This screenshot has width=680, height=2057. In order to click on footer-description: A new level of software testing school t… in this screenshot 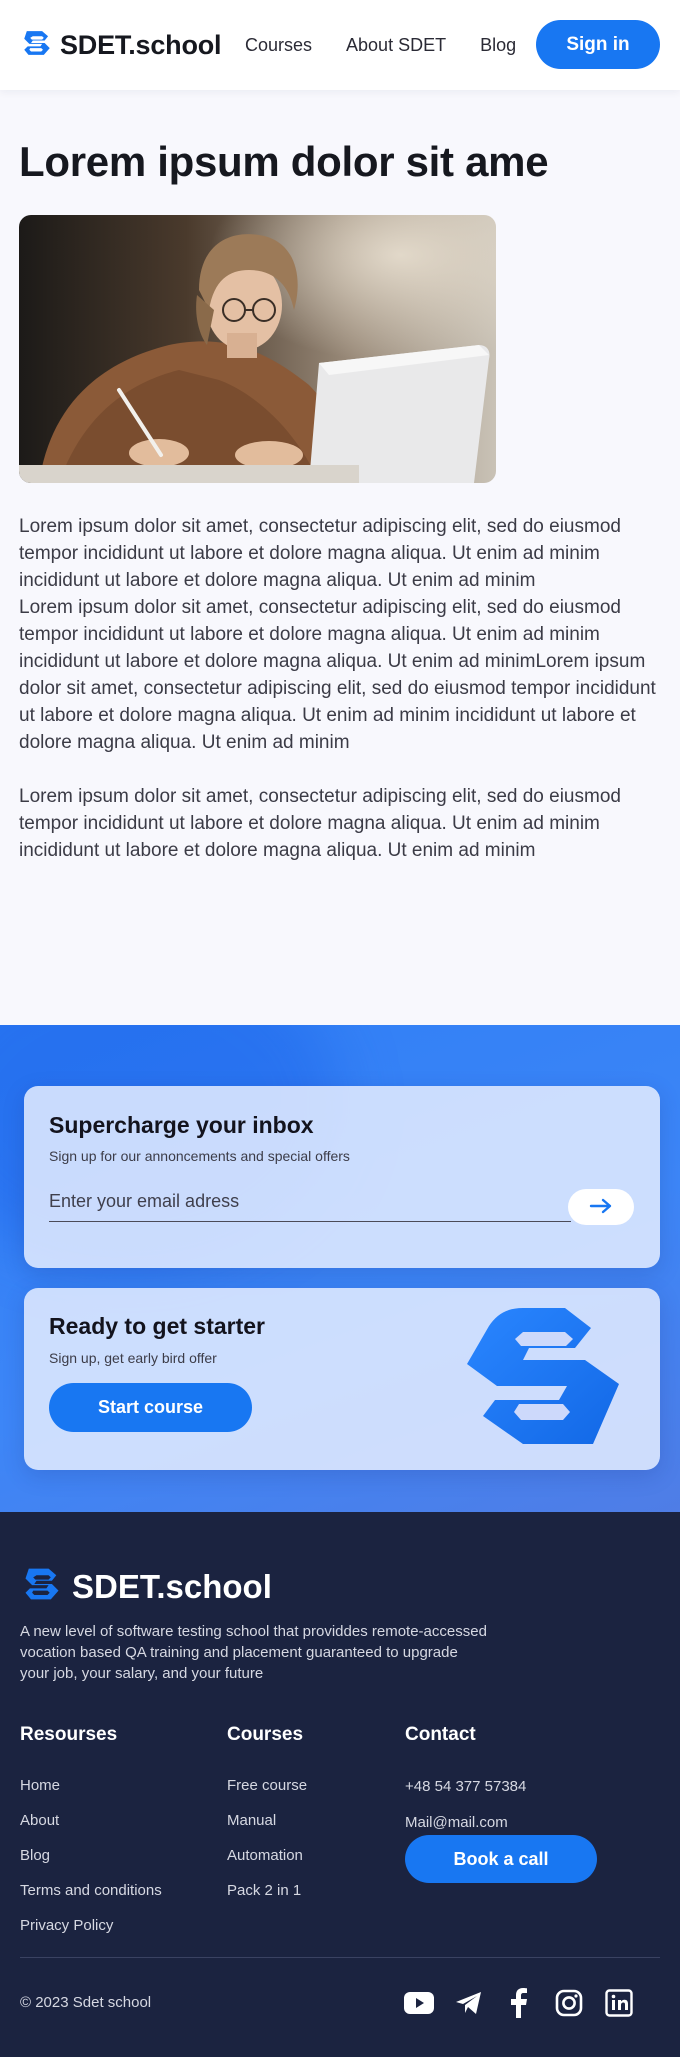, I will do `click(253, 1652)`.